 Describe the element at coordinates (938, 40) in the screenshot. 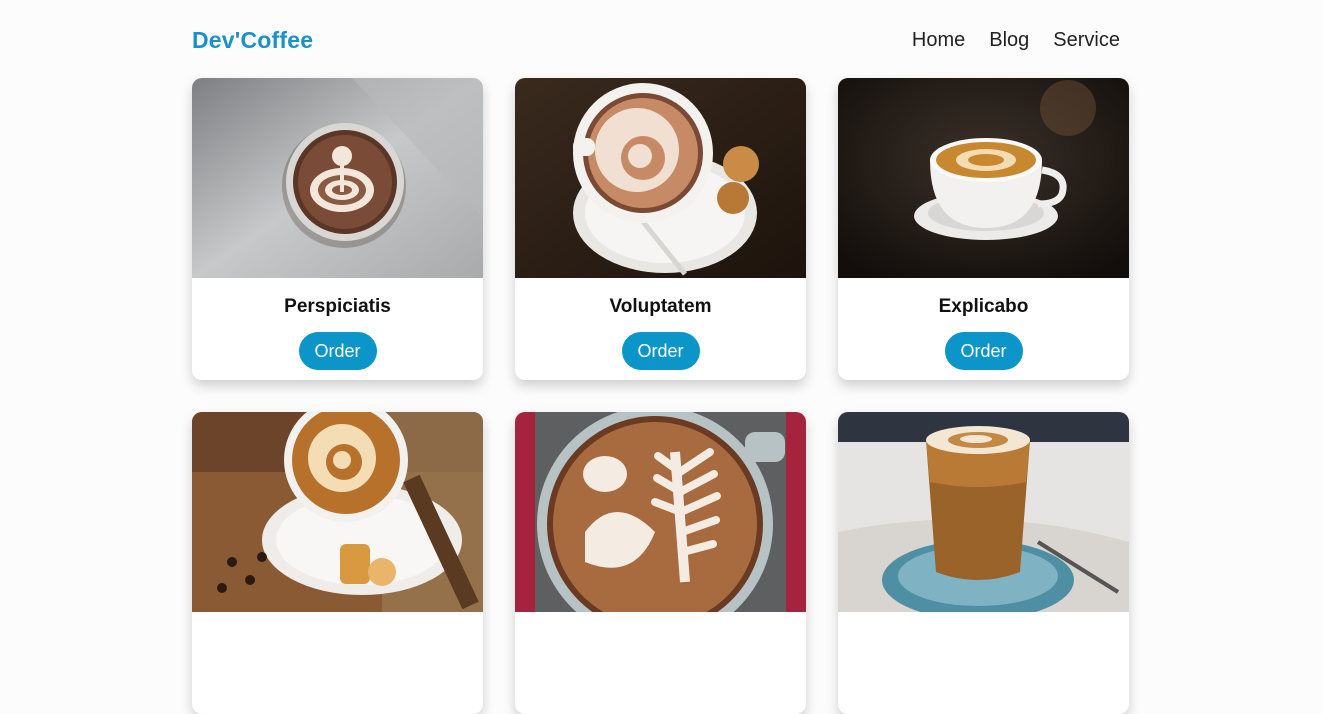

I see `nav-home-link: Home` at that location.